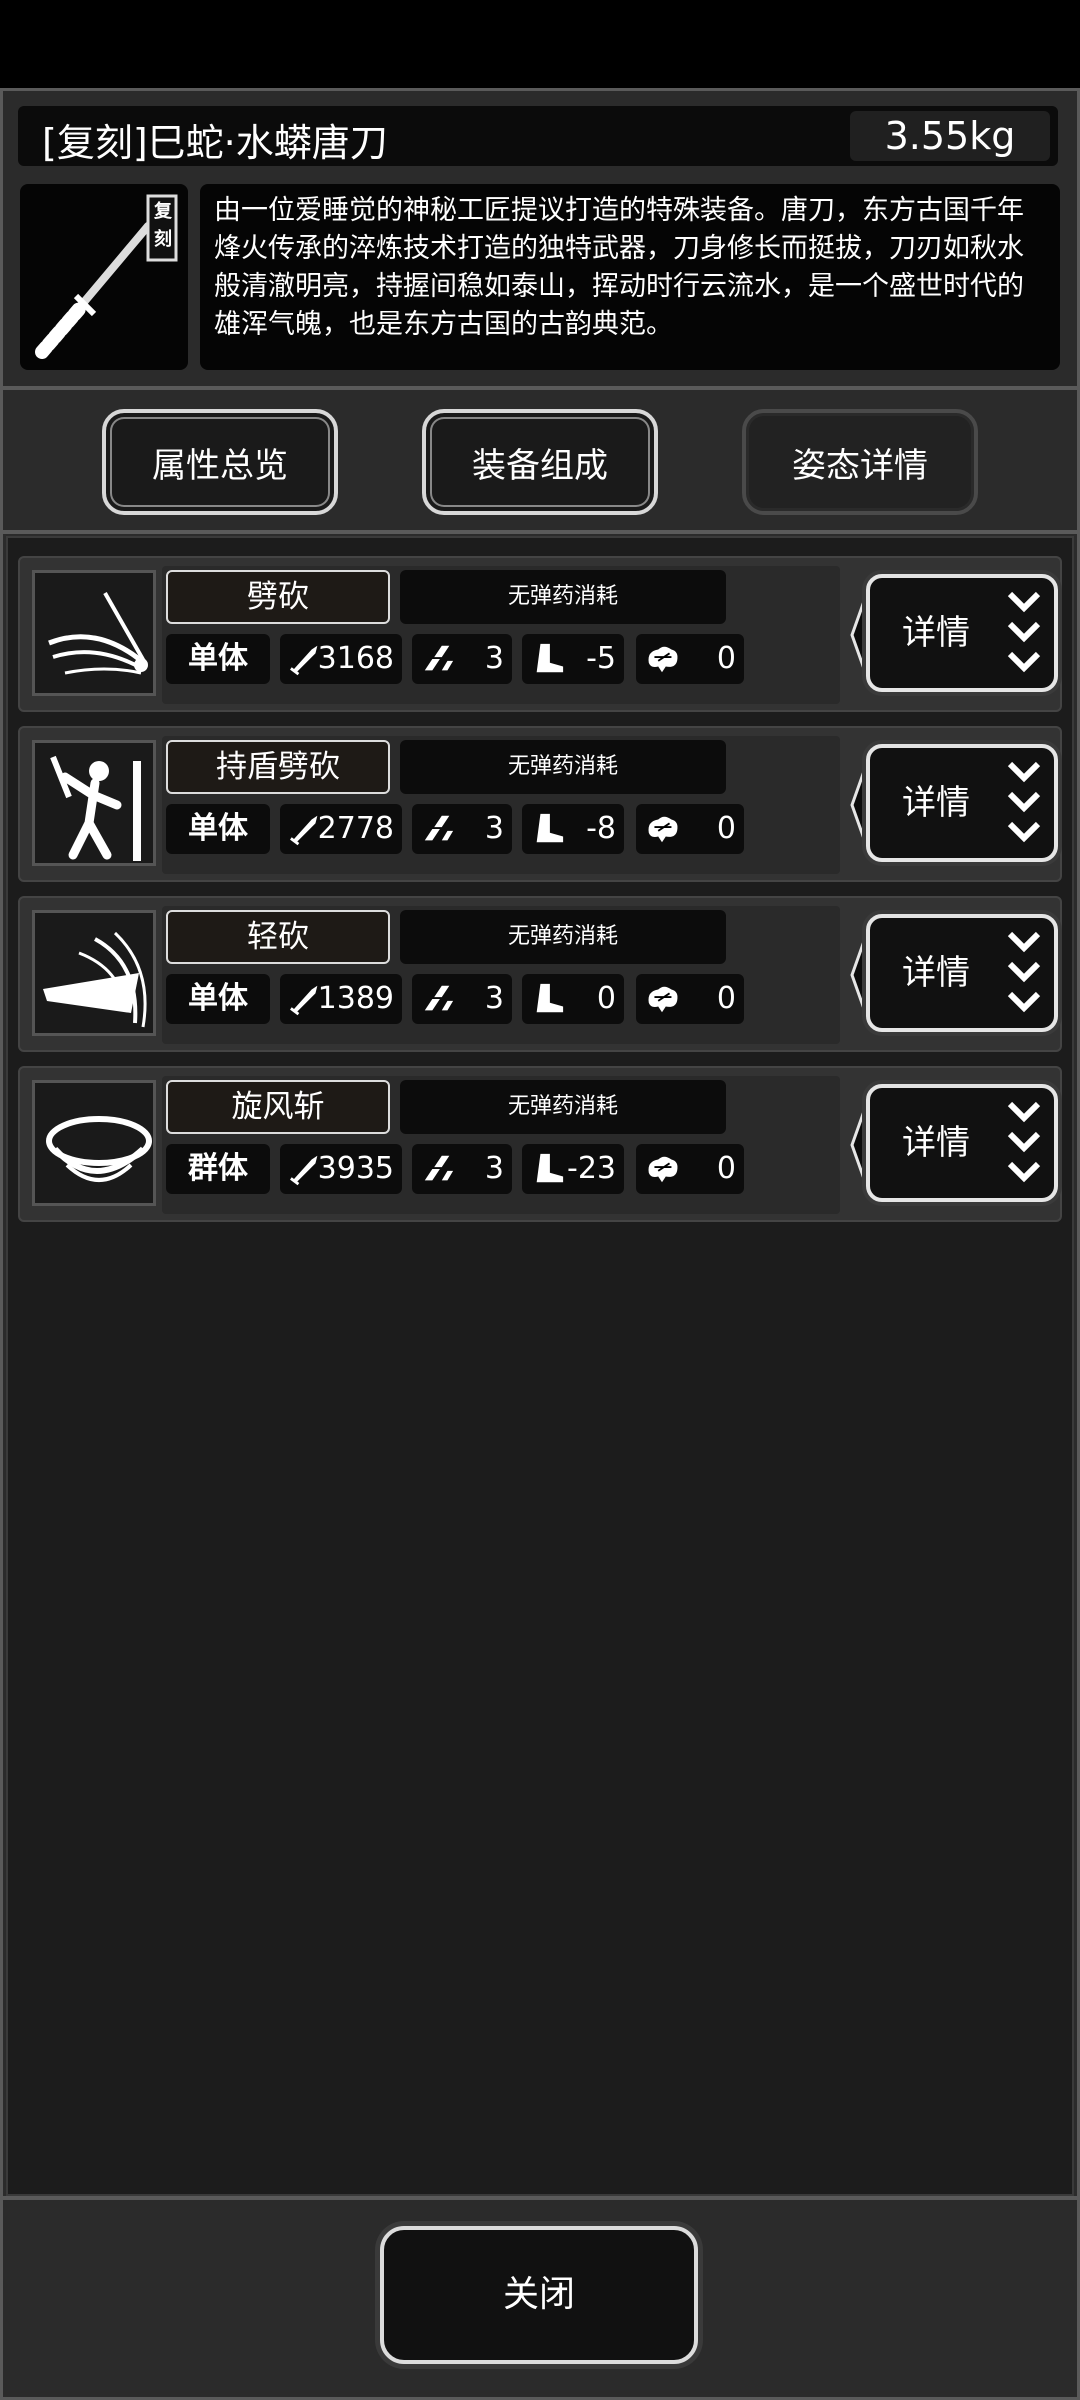 The width and height of the screenshot is (1080, 2400). Describe the element at coordinates (278, 937) in the screenshot. I see `skill-name: 轻砍` at that location.